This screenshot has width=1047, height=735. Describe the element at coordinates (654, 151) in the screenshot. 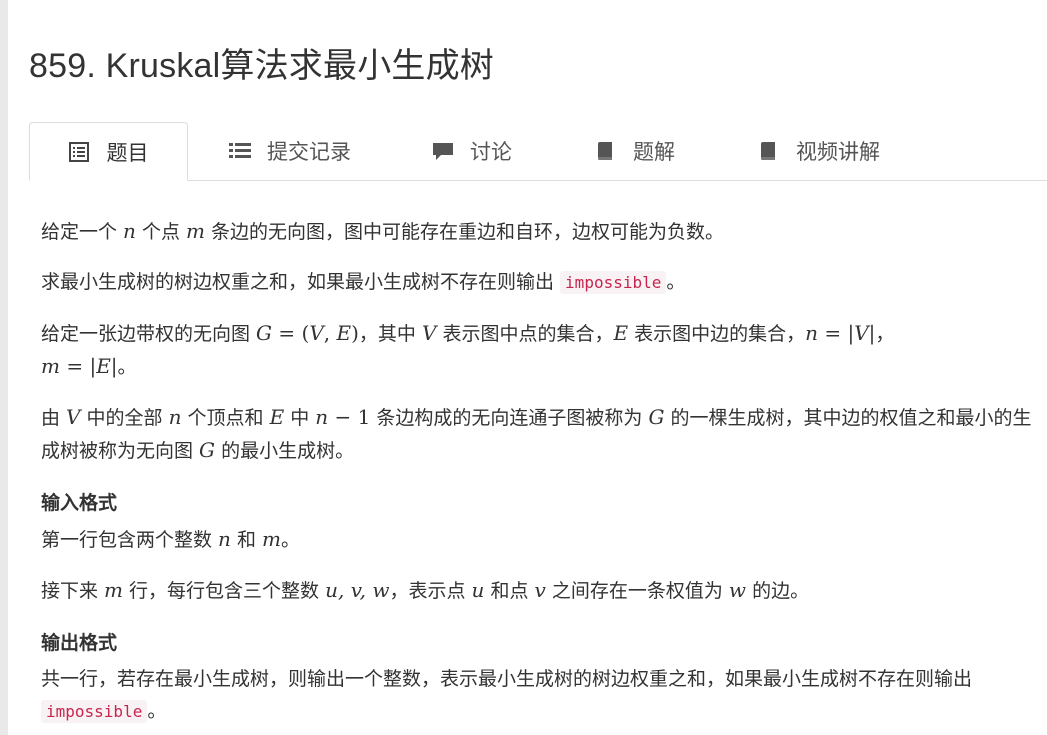

I see `tab-solutions-label: 题解` at that location.